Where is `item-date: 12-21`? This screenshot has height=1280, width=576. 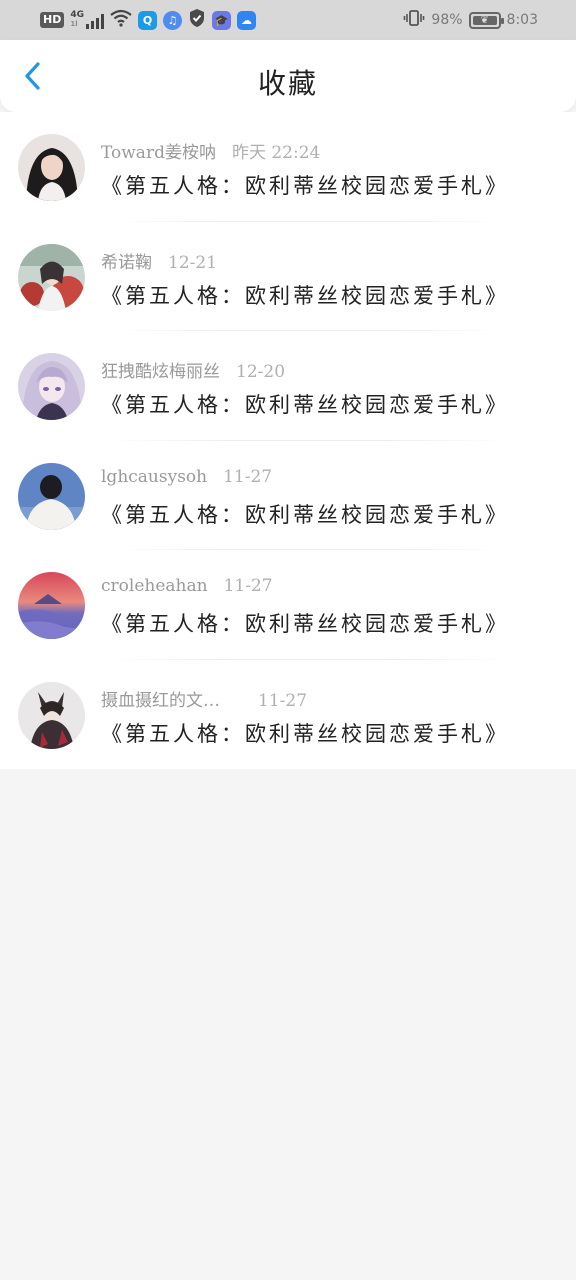 item-date: 12-21 is located at coordinates (193, 262).